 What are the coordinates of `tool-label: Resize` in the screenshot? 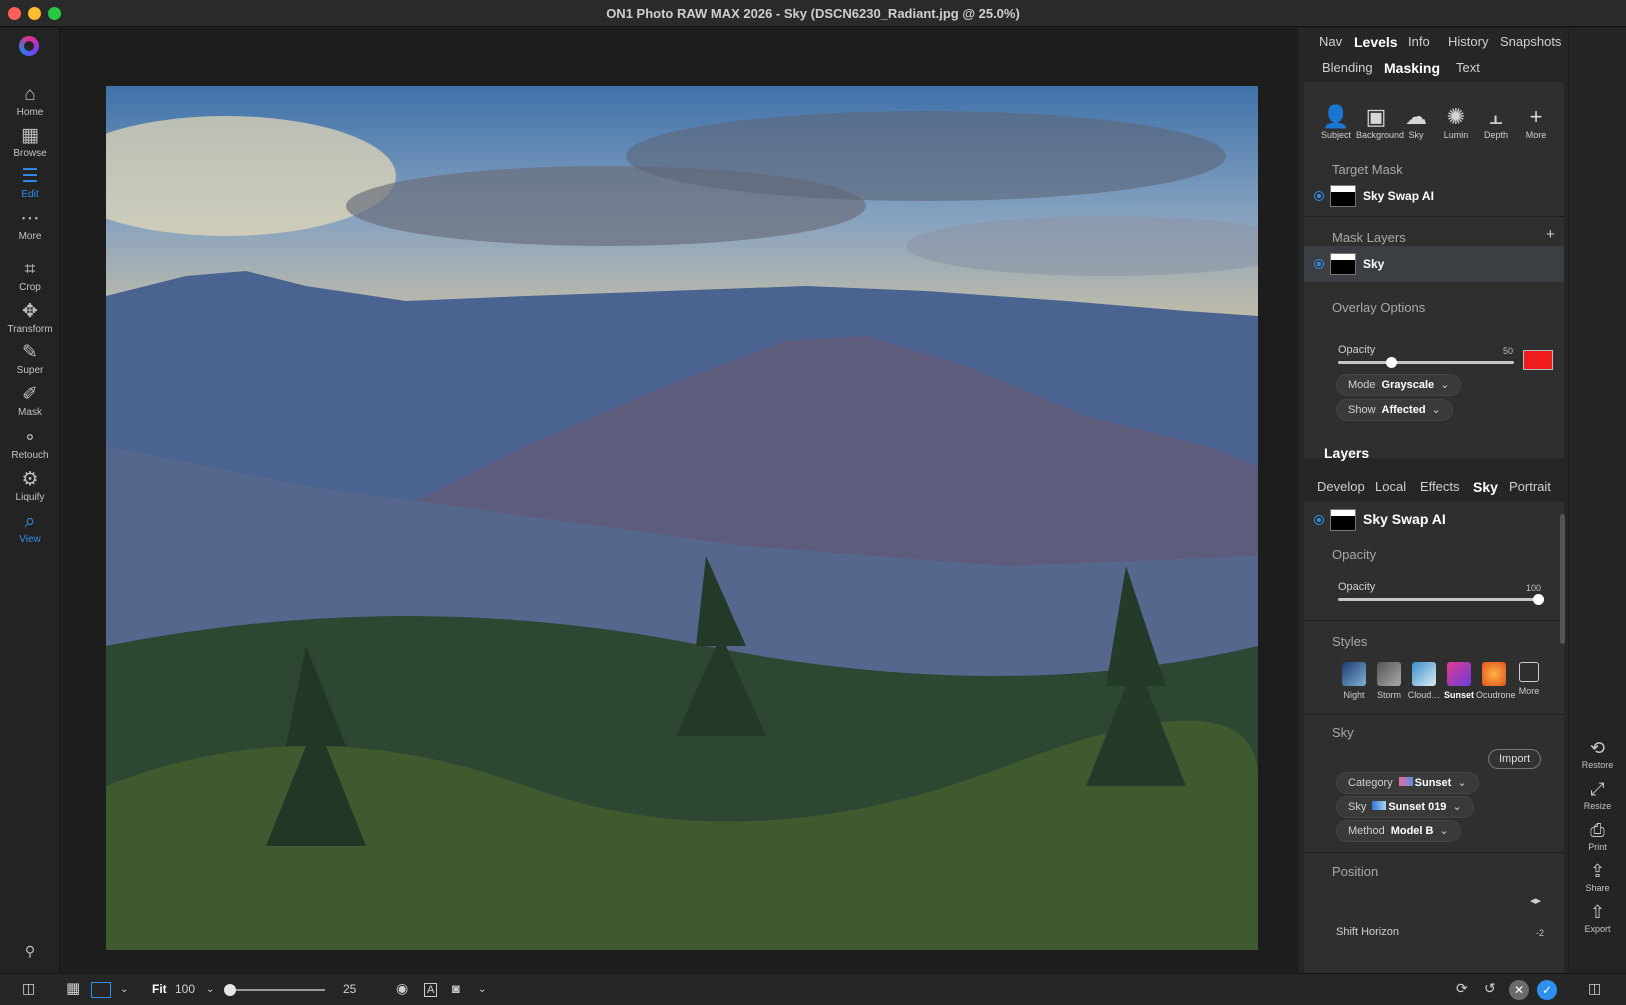 It's located at (1597, 806).